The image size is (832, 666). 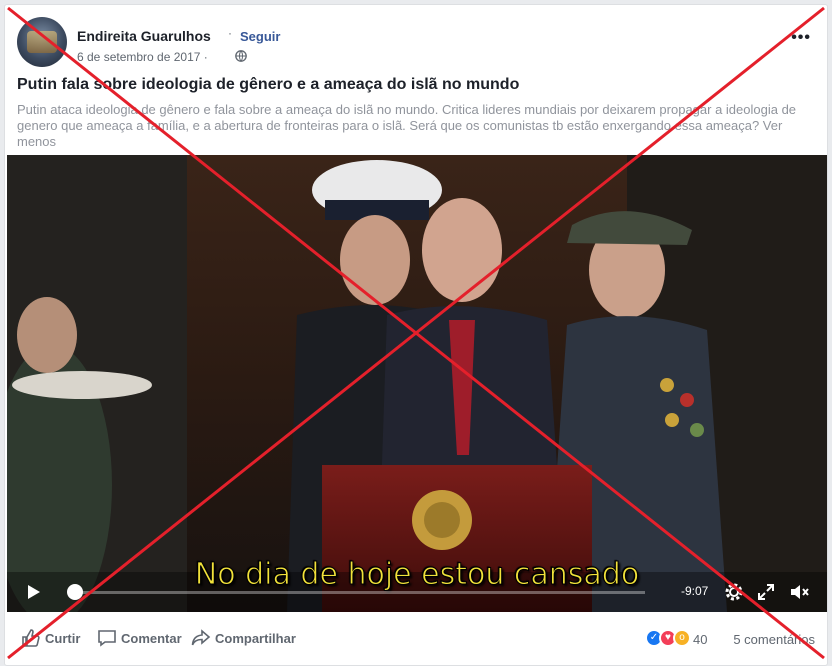 What do you see at coordinates (33, 592) in the screenshot?
I see `play-icon` at bounding box center [33, 592].